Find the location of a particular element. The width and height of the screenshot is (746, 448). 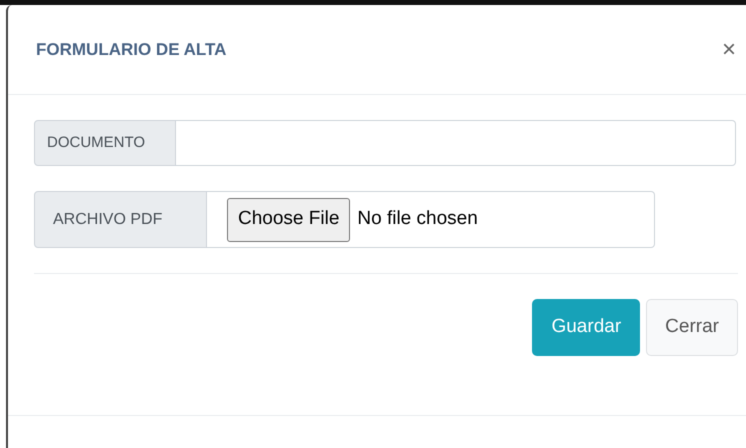

choose-file-button: Choose File is located at coordinates (288, 220).